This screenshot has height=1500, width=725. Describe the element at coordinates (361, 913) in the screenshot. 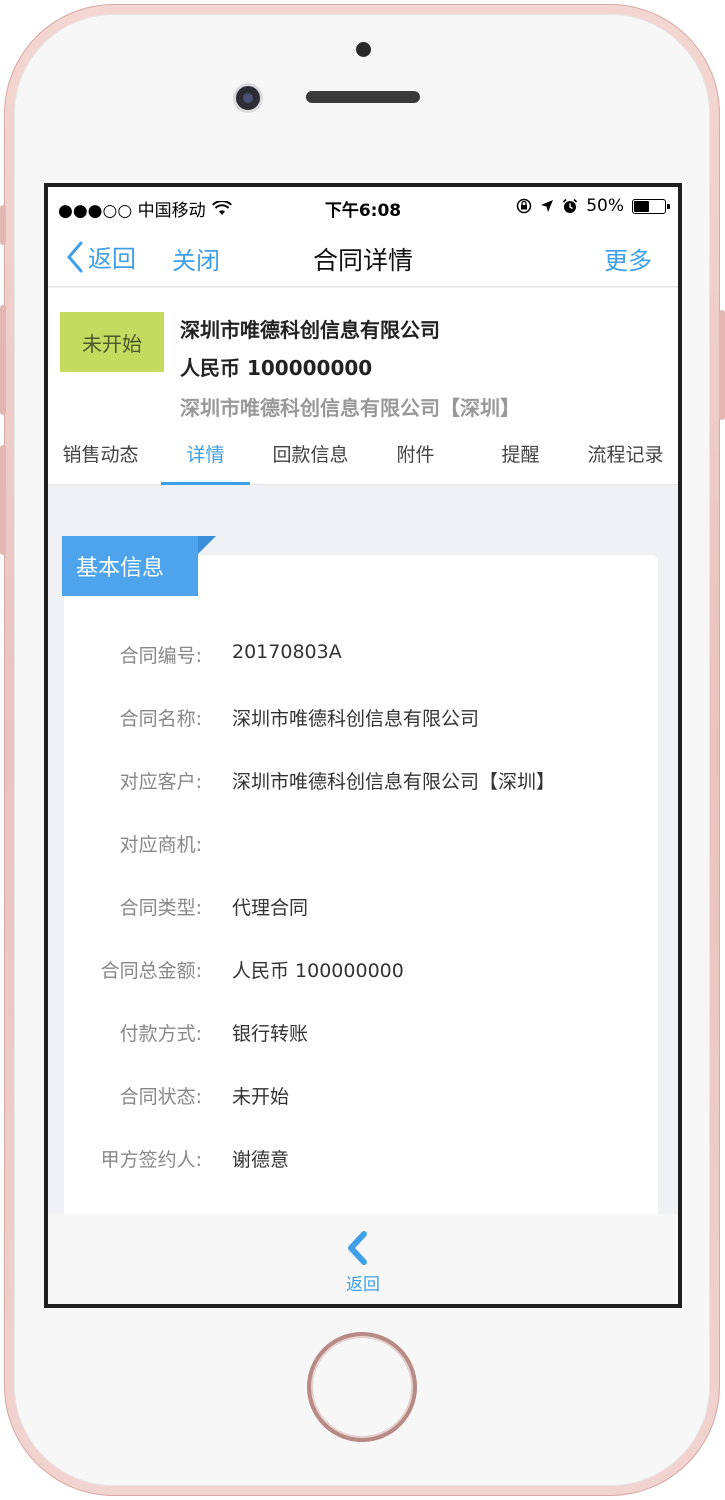

I see `info-row: 合同类型: 代理合同` at that location.